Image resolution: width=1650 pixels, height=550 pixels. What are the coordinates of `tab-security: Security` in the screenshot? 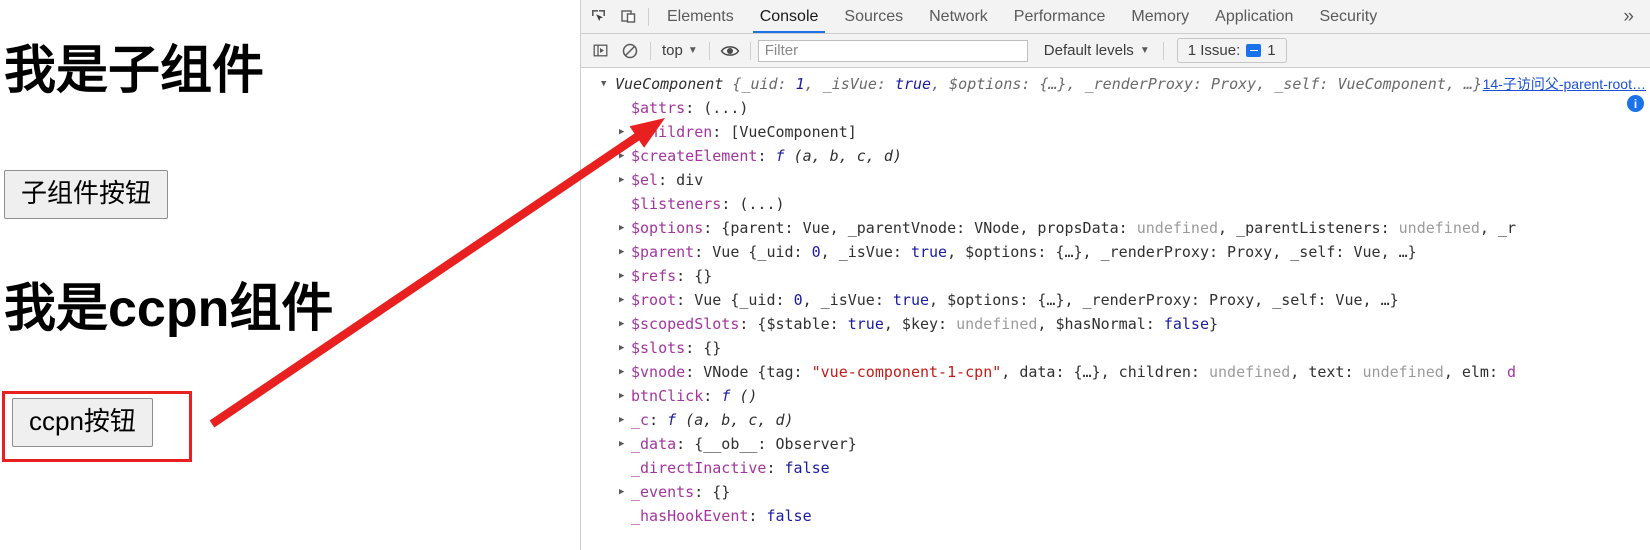 It's located at (1348, 16).